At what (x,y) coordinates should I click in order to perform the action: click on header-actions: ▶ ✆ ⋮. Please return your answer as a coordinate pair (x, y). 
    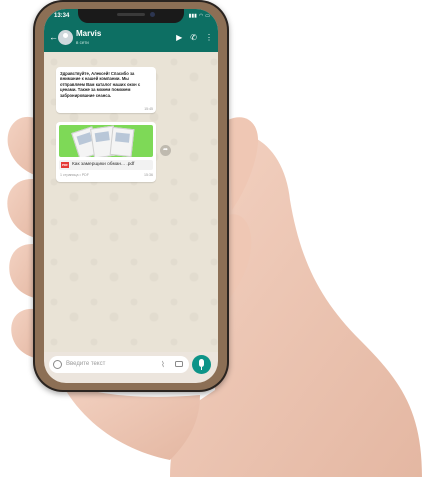
    Looking at the image, I should click on (194, 37).